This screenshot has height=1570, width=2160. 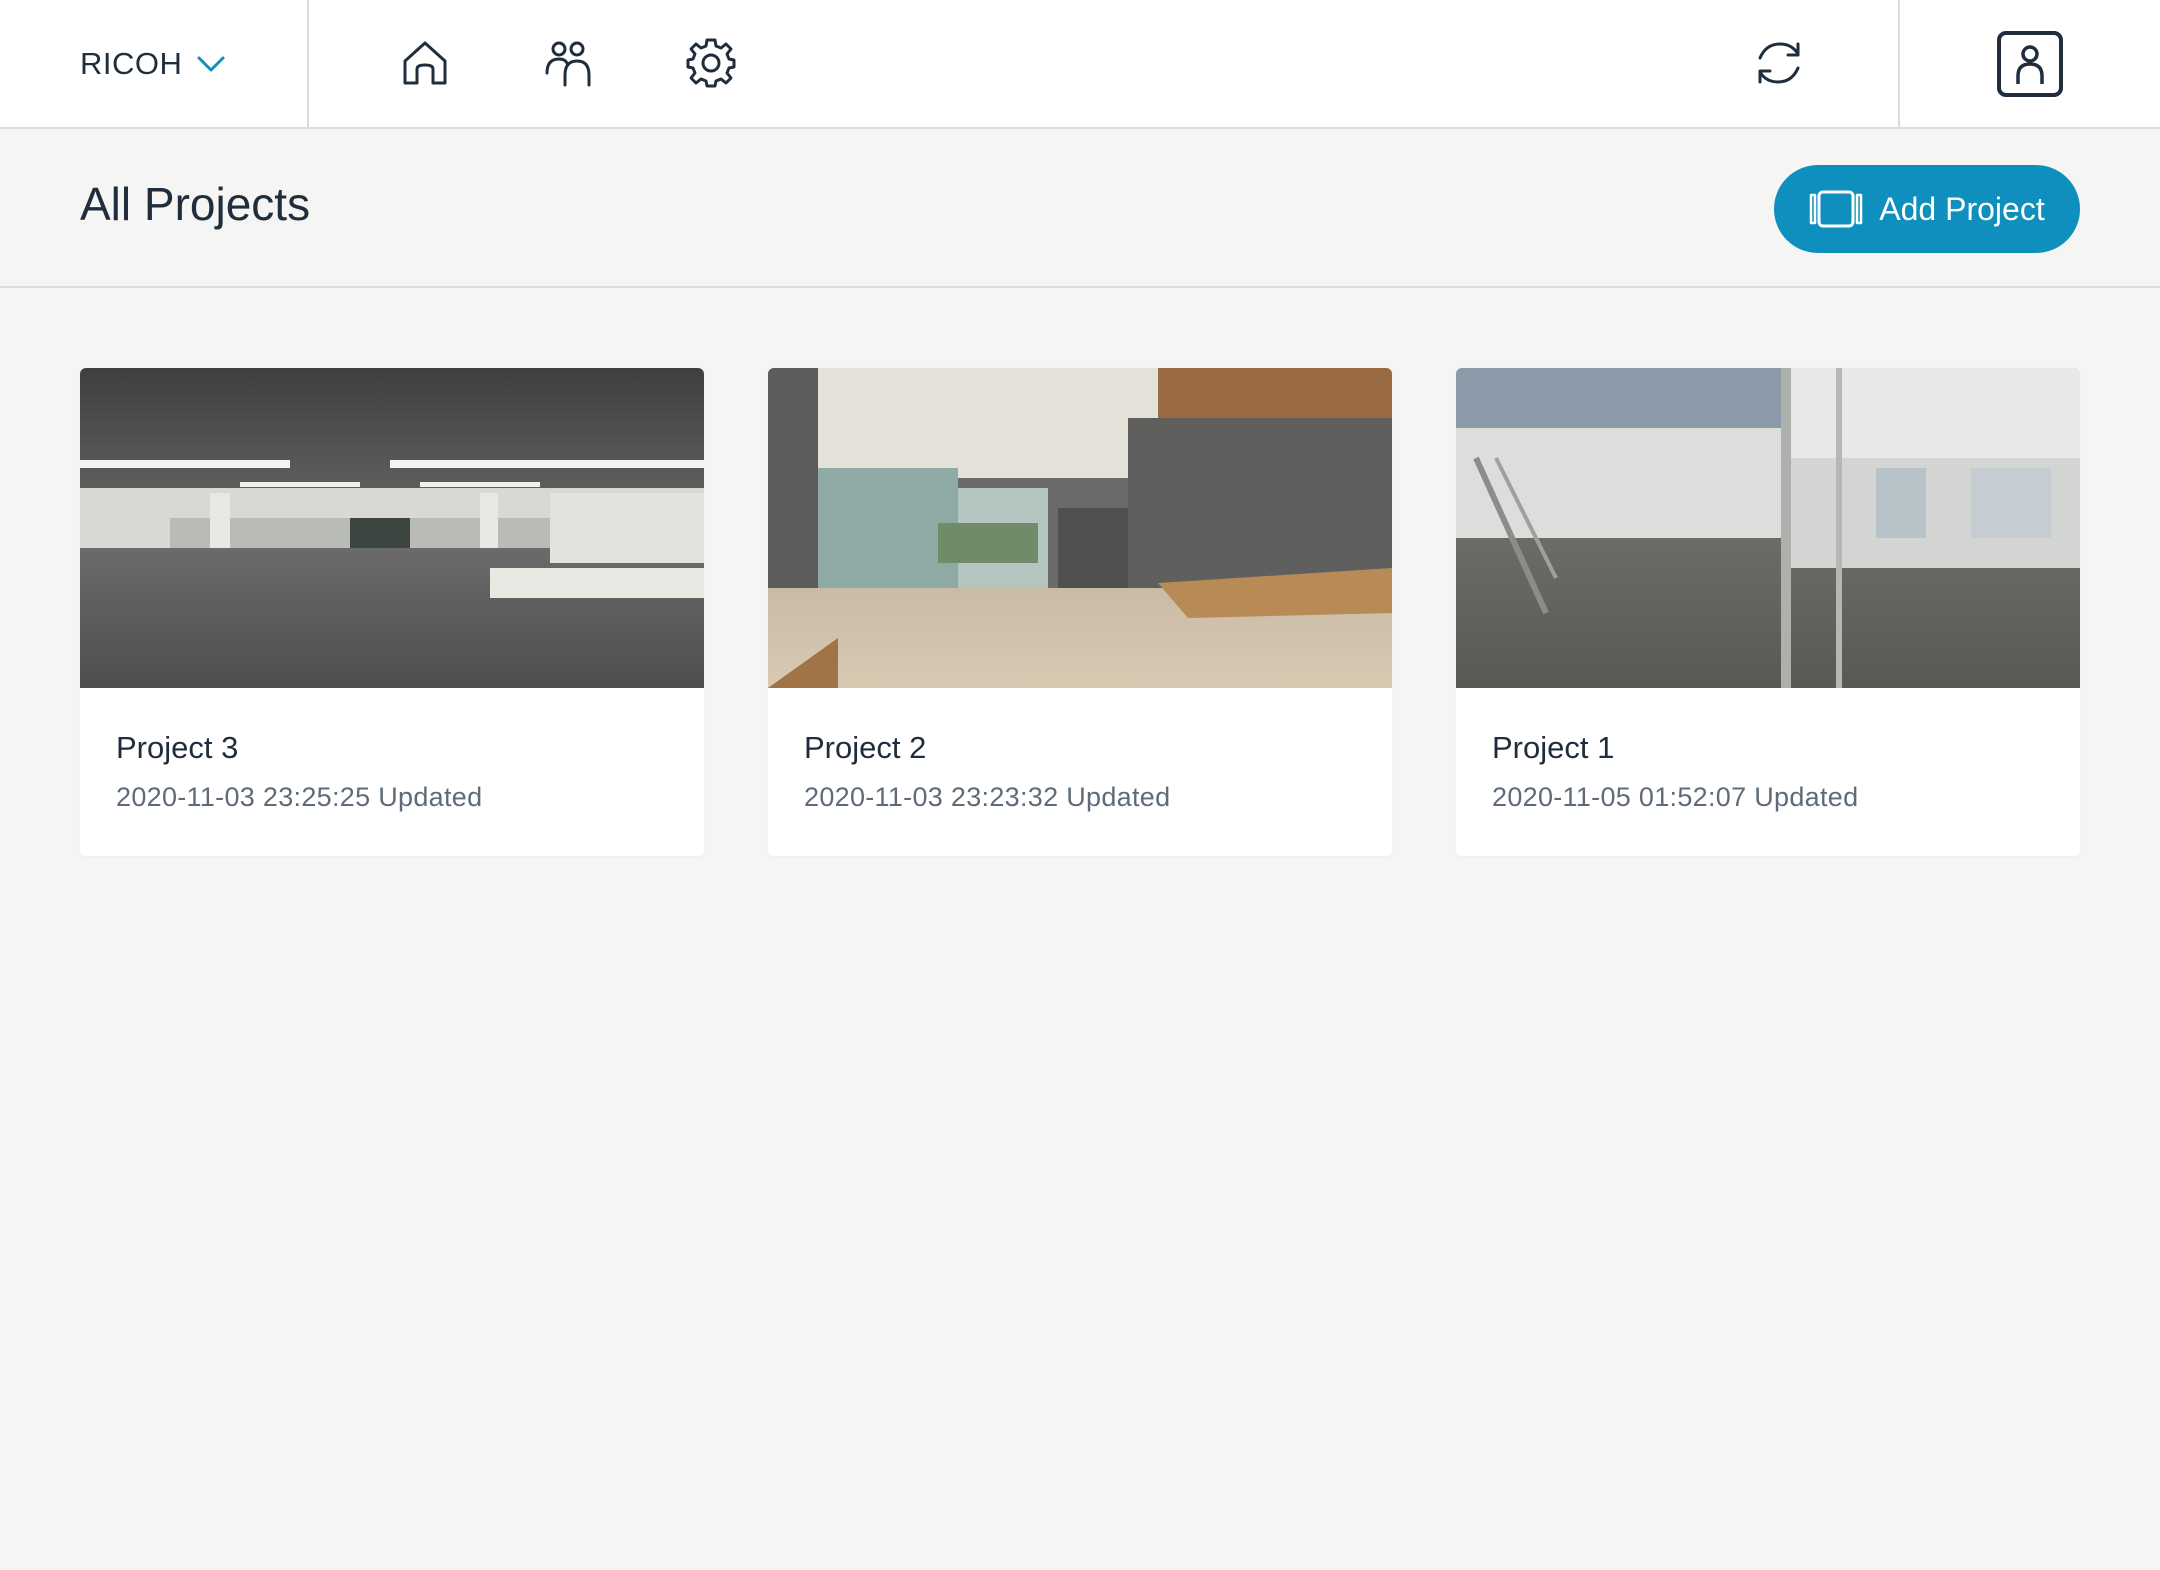 I want to click on home-icon, so click(x=425, y=63).